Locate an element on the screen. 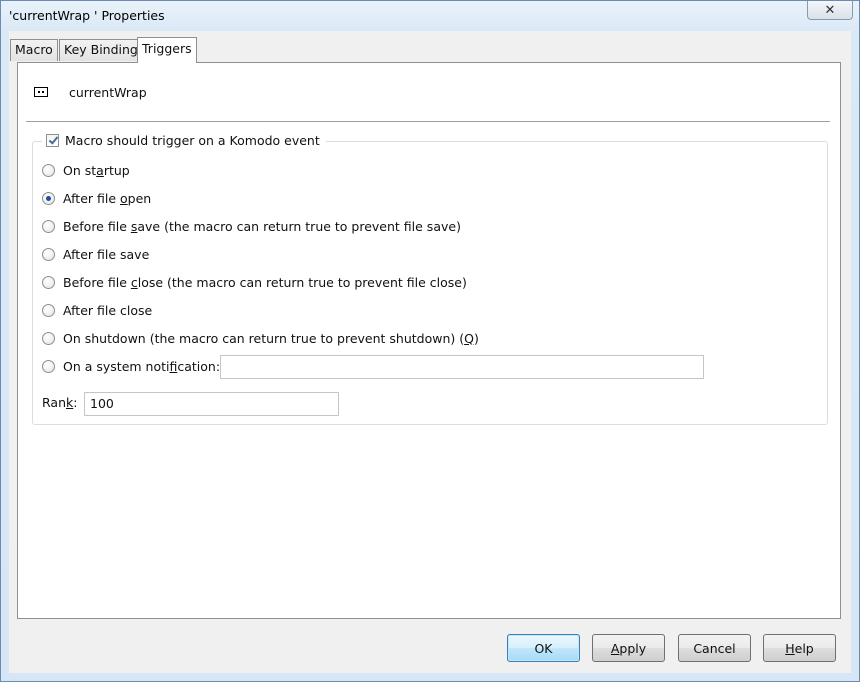 Image resolution: width=860 pixels, height=682 pixels. help-button: Help is located at coordinates (799, 648).